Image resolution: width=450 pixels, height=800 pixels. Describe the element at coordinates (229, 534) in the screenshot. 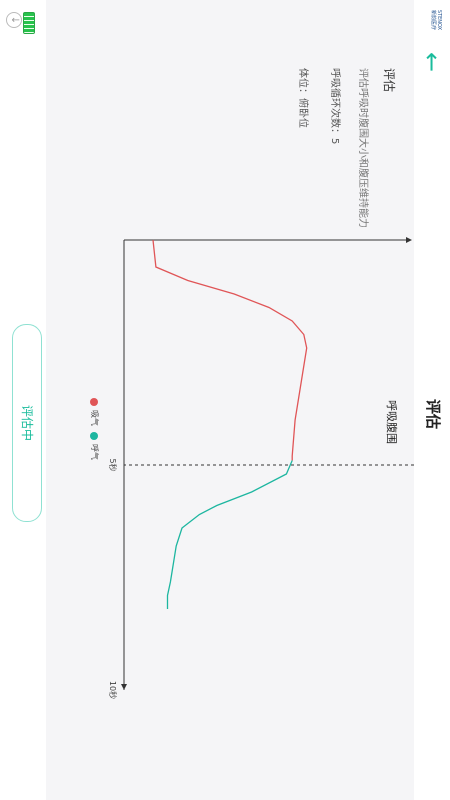

I see `series-line-exhale` at that location.